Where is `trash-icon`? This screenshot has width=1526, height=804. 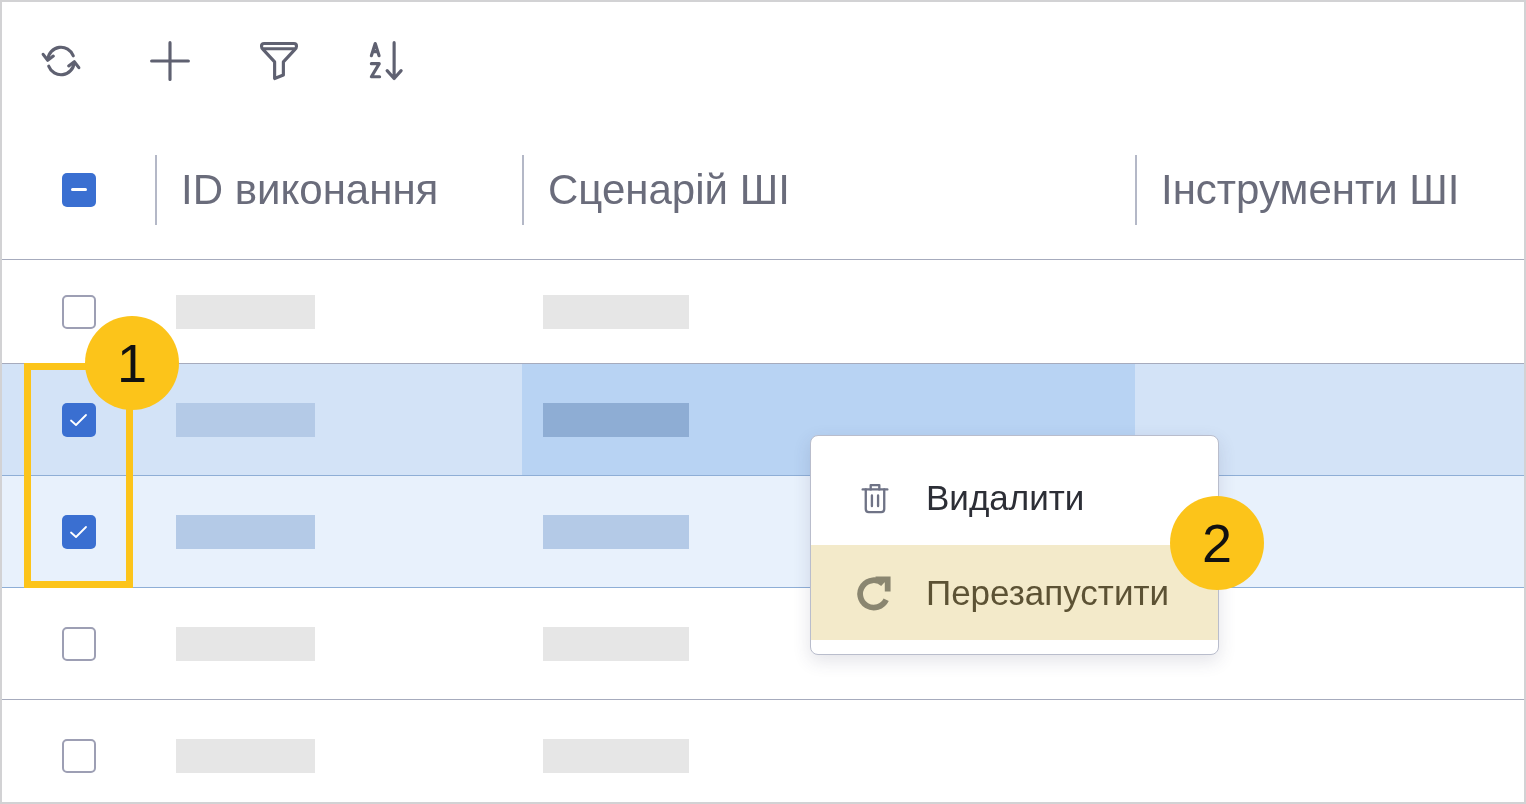
trash-icon is located at coordinates (875, 497).